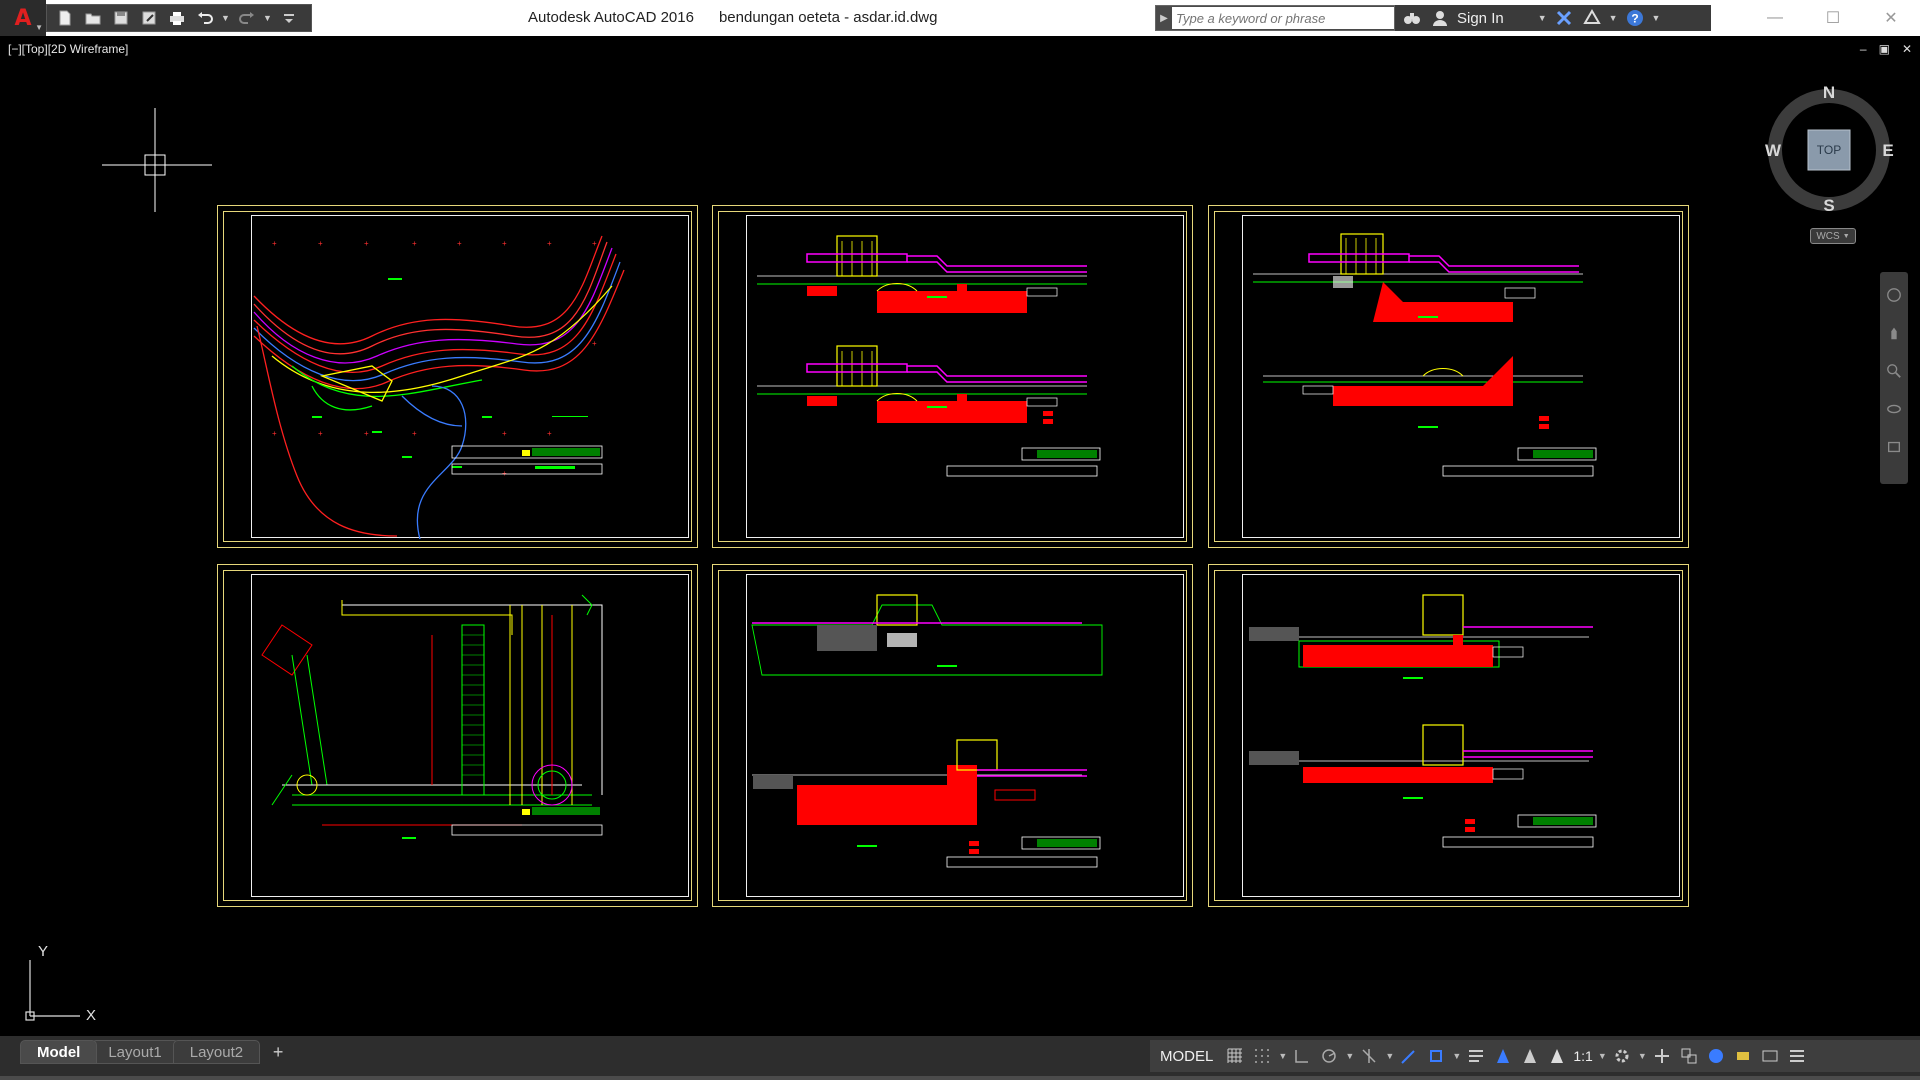  What do you see at coordinates (68, 49) in the screenshot?
I see `viewport-controls-label: [−][Top][2D Wireframe]` at bounding box center [68, 49].